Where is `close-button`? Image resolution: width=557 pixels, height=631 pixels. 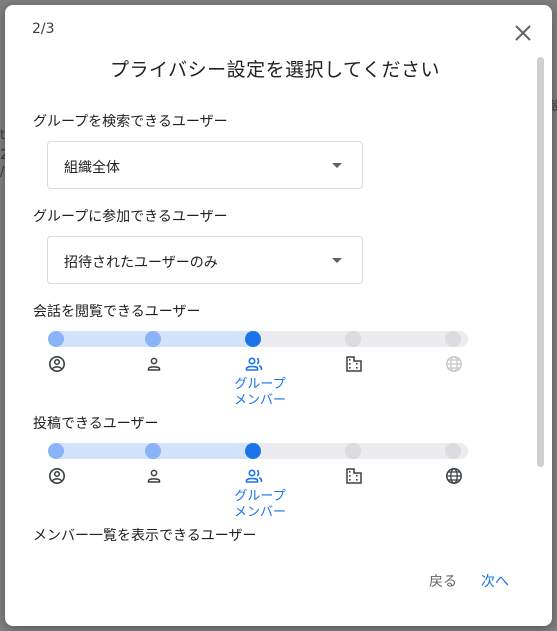
close-button is located at coordinates (523, 33).